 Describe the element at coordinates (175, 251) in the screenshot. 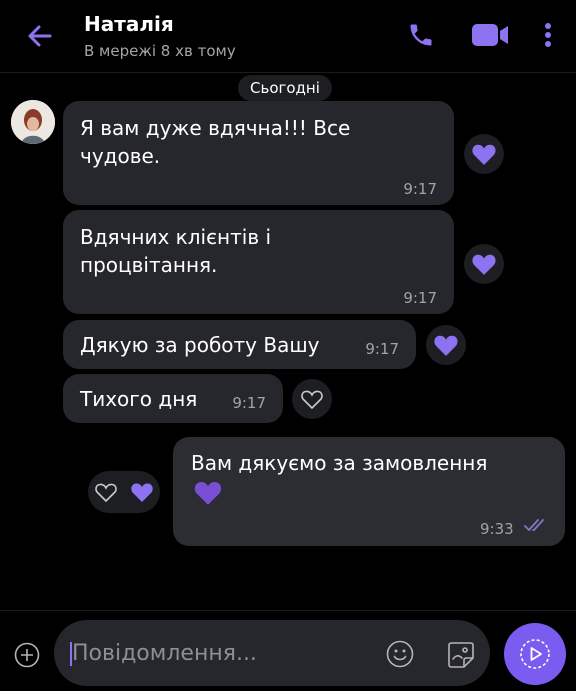

I see `message-text: Вдячних клієнтів і процвітання.` at that location.